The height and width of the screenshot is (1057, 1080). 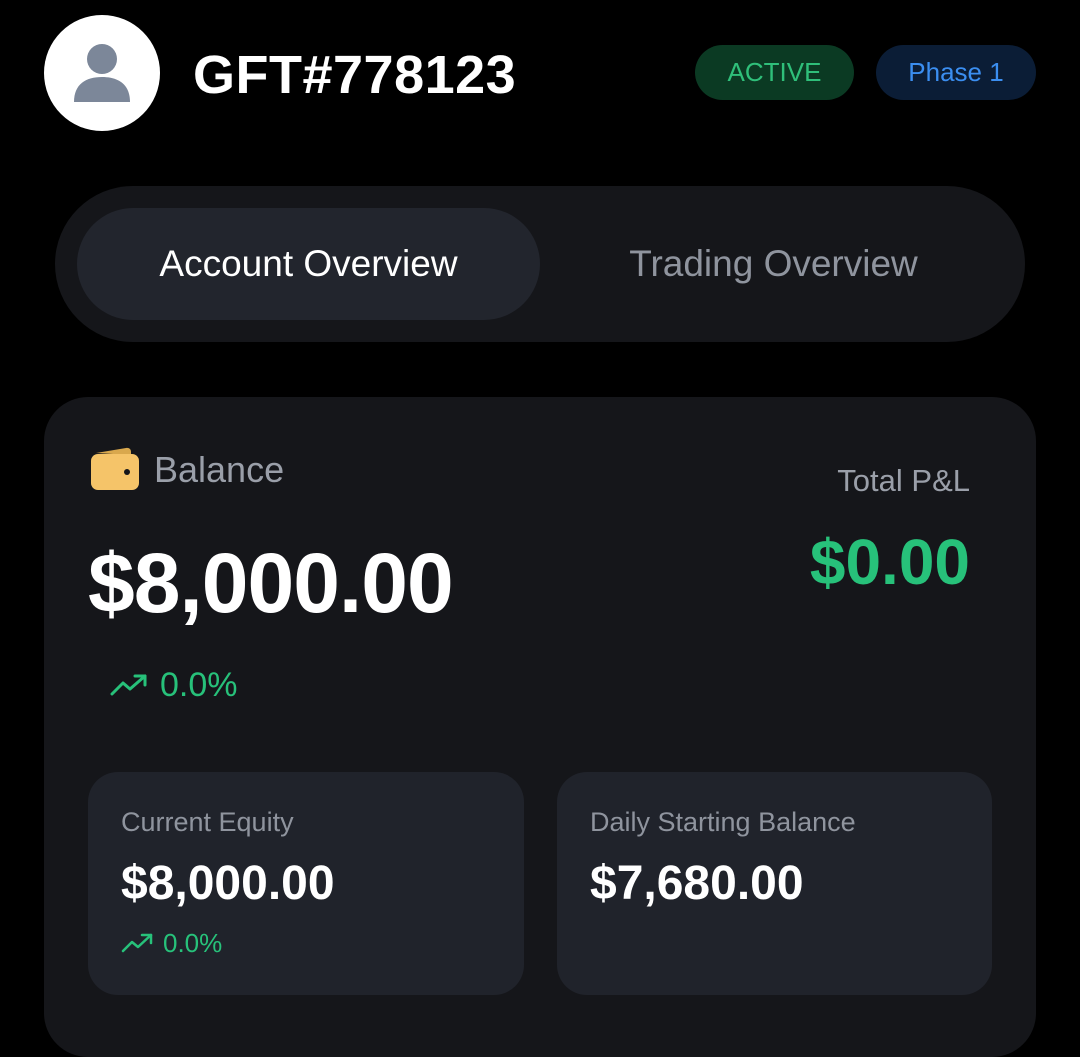 I want to click on avatar, so click(x=102, y=73).